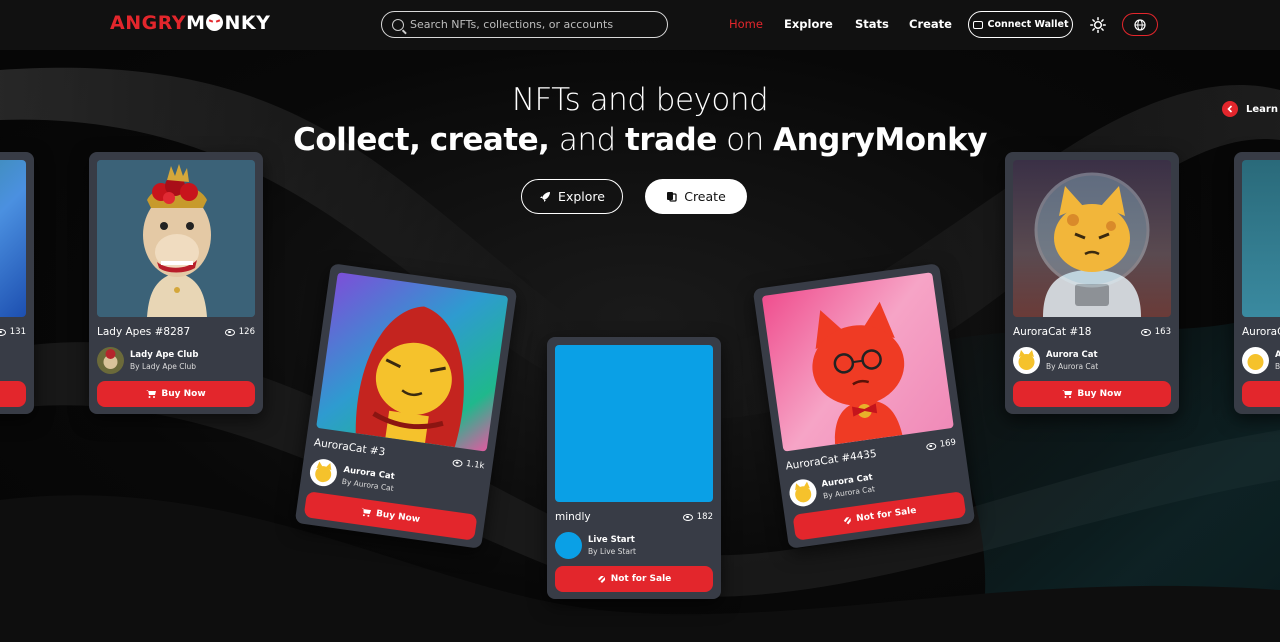 This screenshot has height=642, width=1280. Describe the element at coordinates (704, 517) in the screenshot. I see `view-count: 182` at that location.